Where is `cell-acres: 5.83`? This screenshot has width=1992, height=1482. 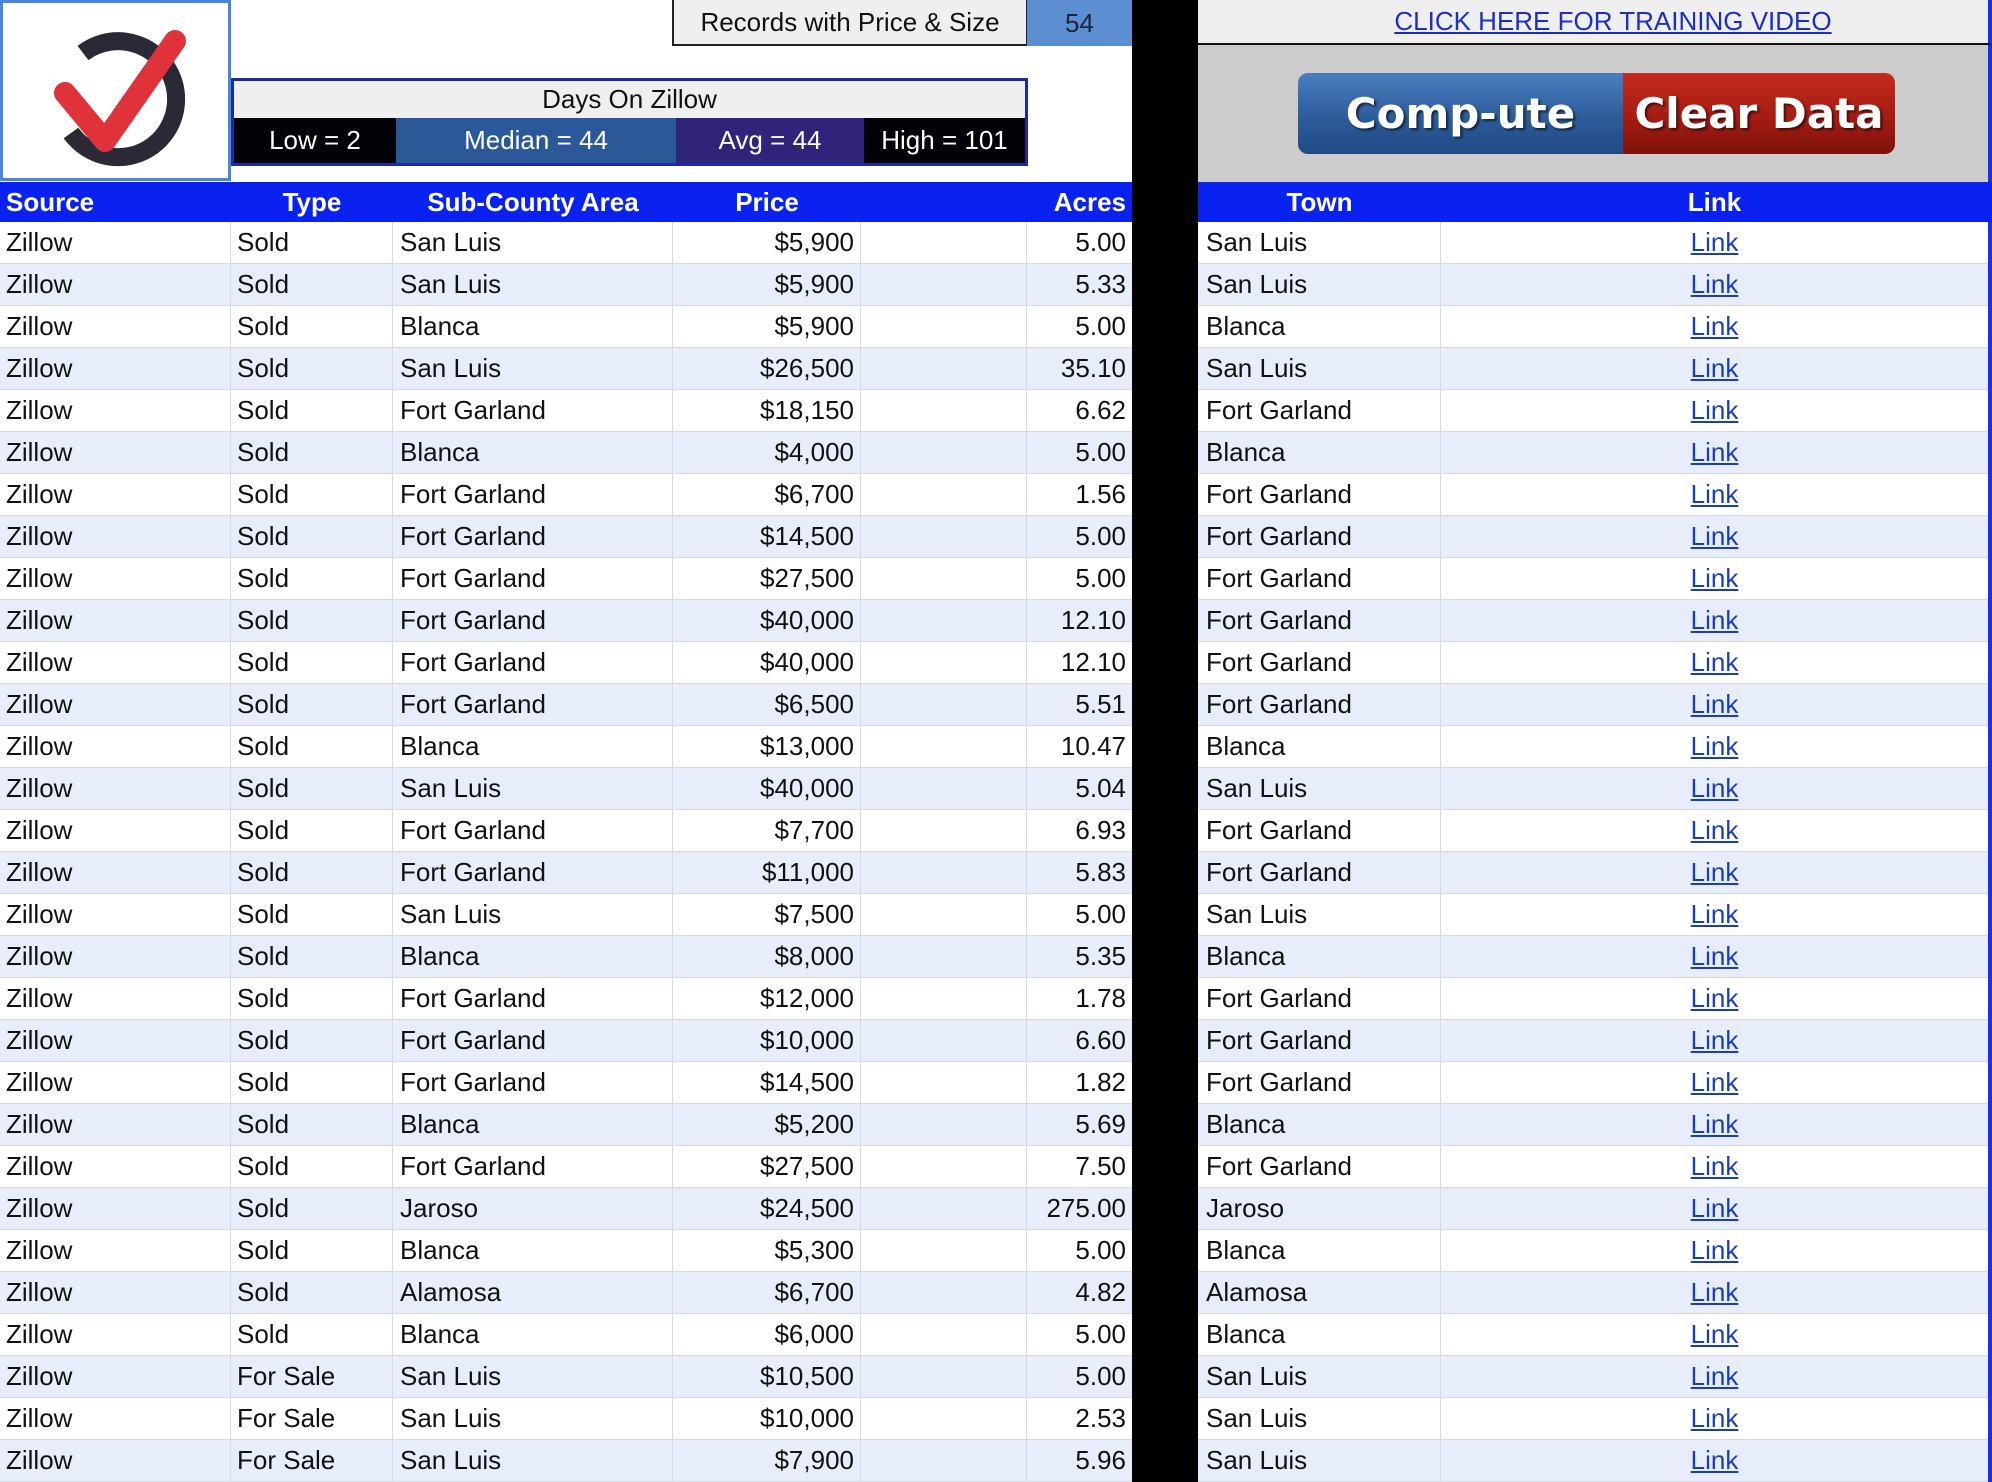 cell-acres: 5.83 is located at coordinates (1079, 872).